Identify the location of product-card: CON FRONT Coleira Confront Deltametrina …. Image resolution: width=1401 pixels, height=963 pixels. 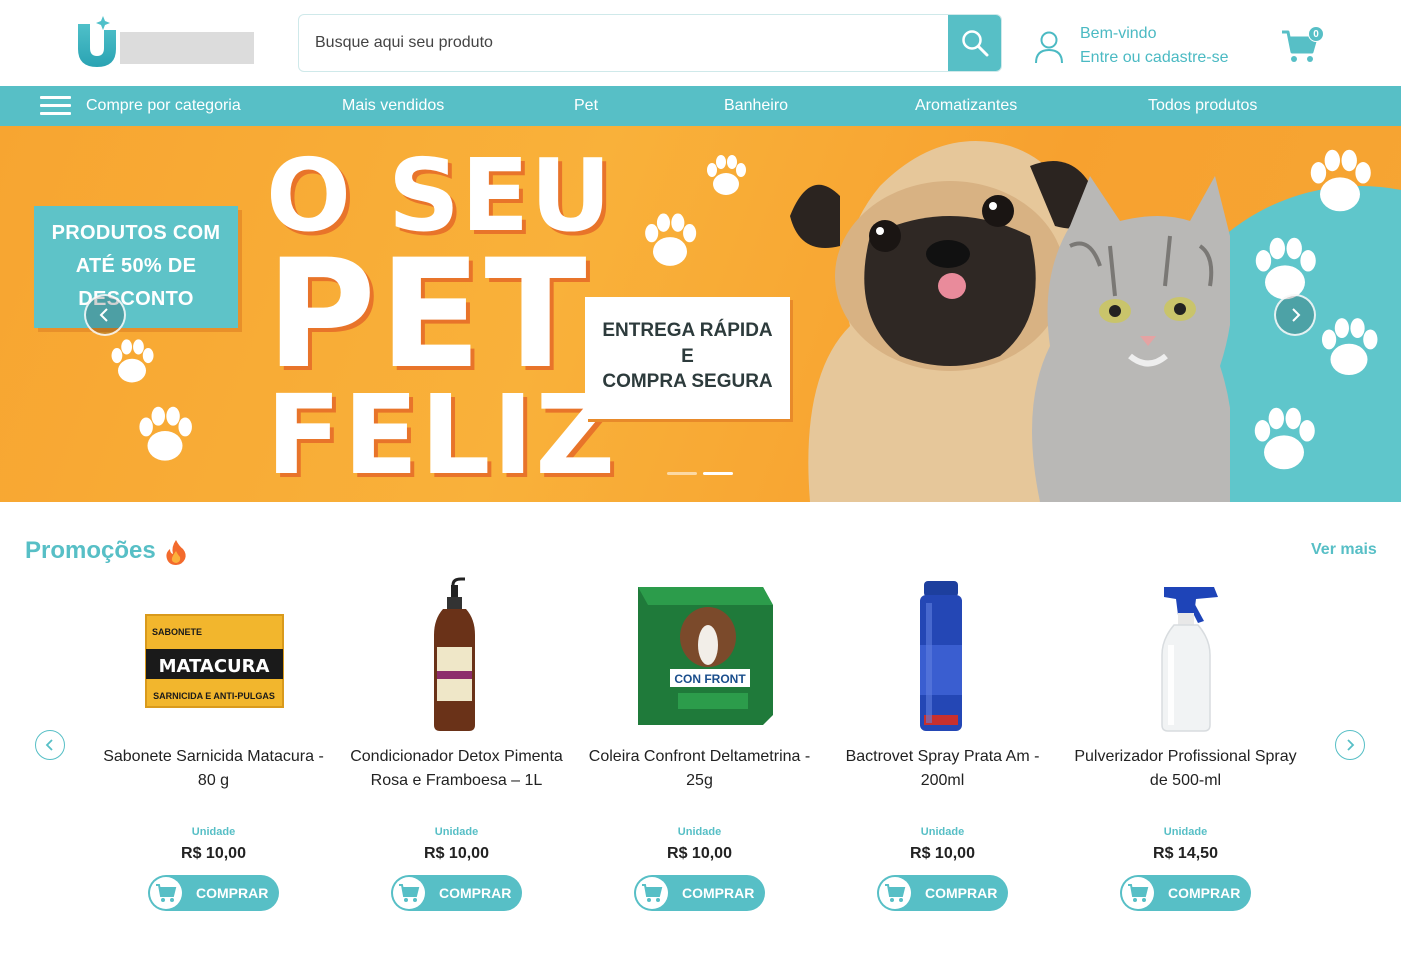
(699, 750).